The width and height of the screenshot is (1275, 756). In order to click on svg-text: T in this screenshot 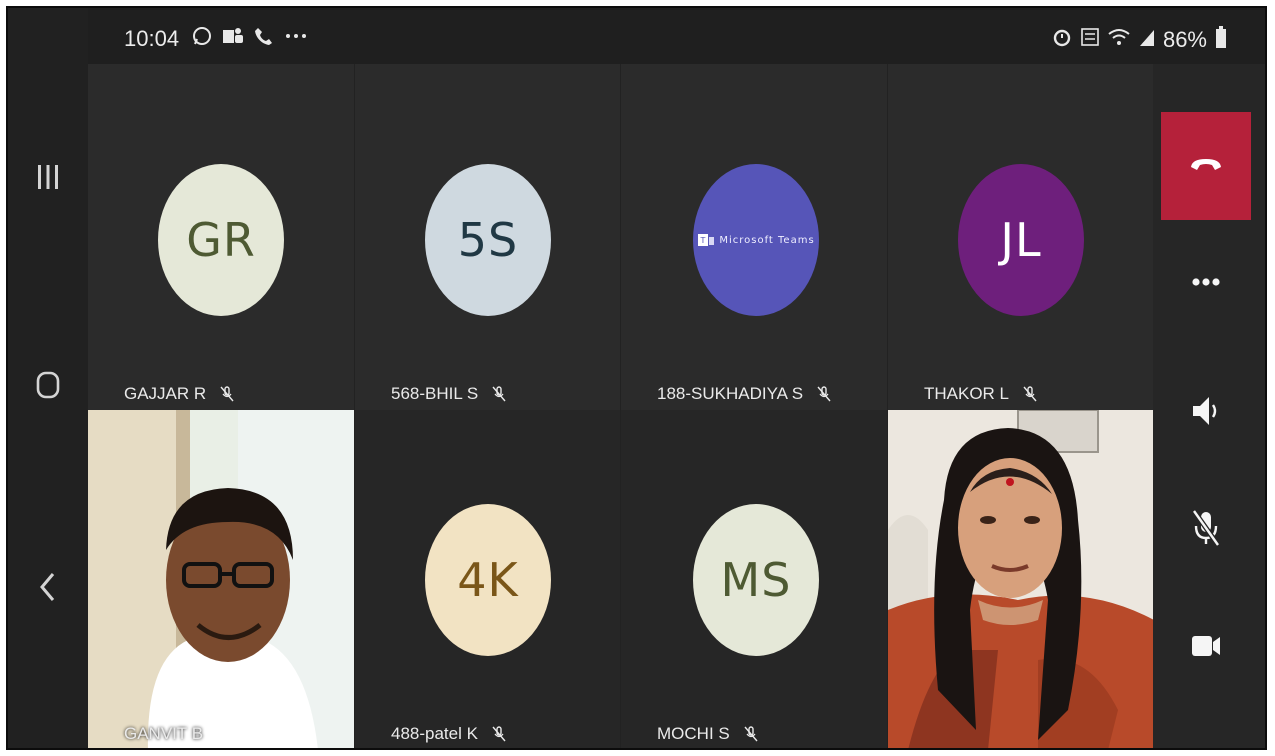, I will do `click(703, 240)`.